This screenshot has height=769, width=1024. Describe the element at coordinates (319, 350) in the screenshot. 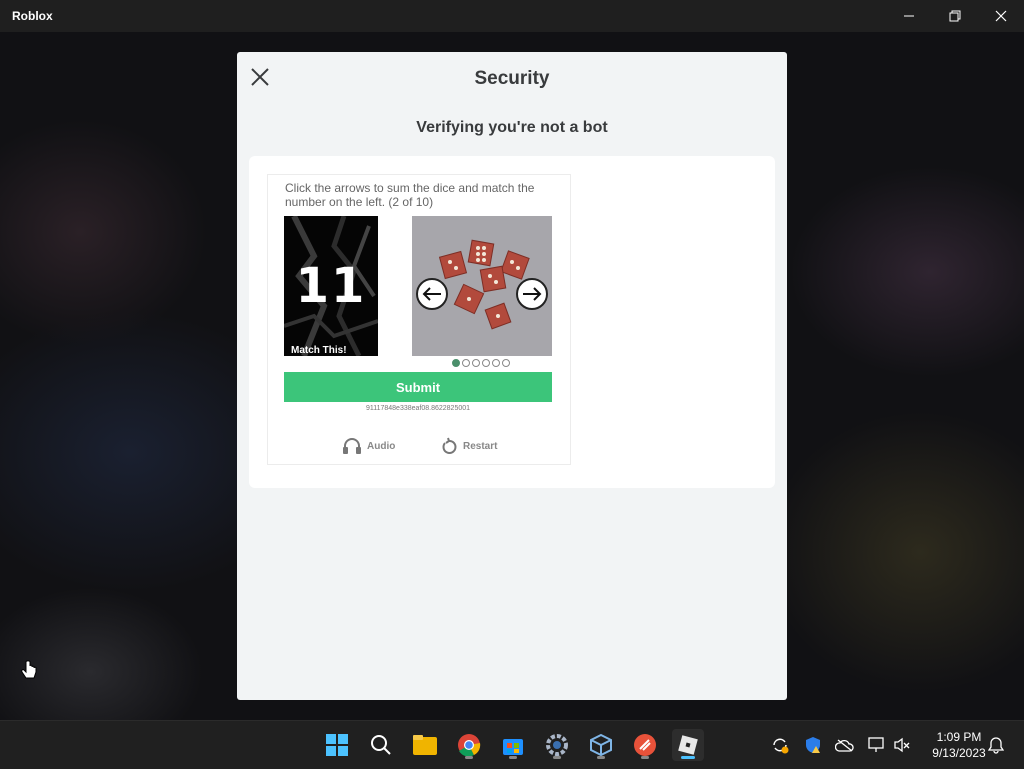

I see `target-caption: Match This!` at that location.